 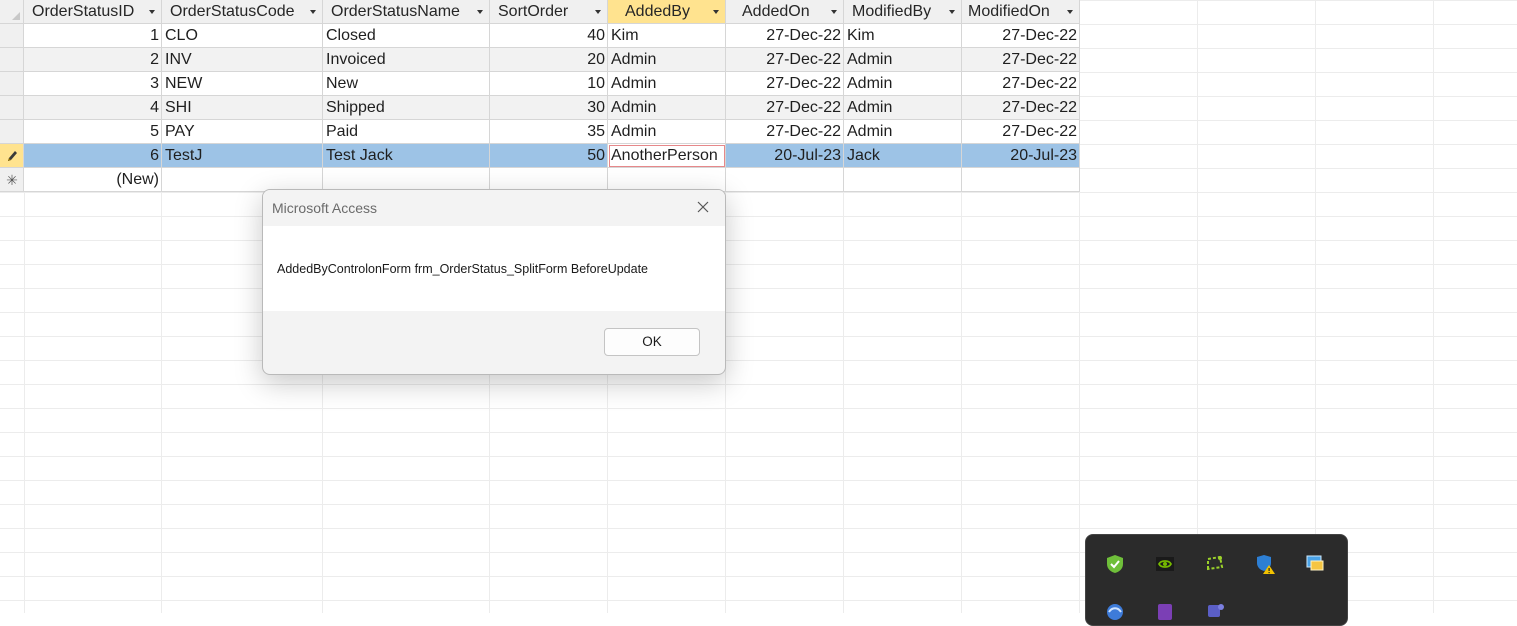 What do you see at coordinates (1215, 612) in the screenshot?
I see `teams-icon` at bounding box center [1215, 612].